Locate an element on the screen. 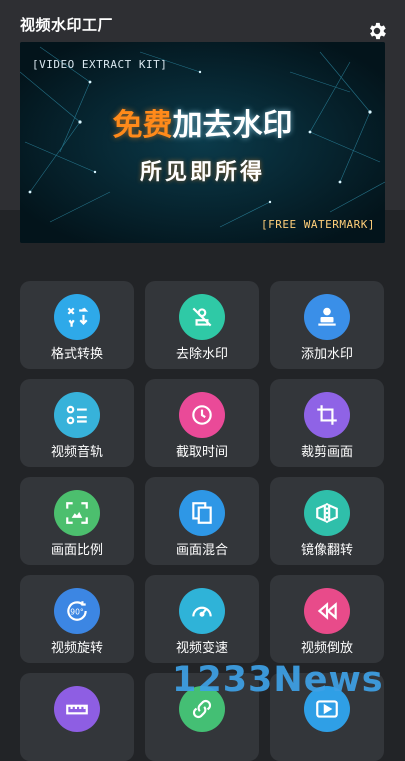  tool-label: 画面混合 is located at coordinates (201, 550).